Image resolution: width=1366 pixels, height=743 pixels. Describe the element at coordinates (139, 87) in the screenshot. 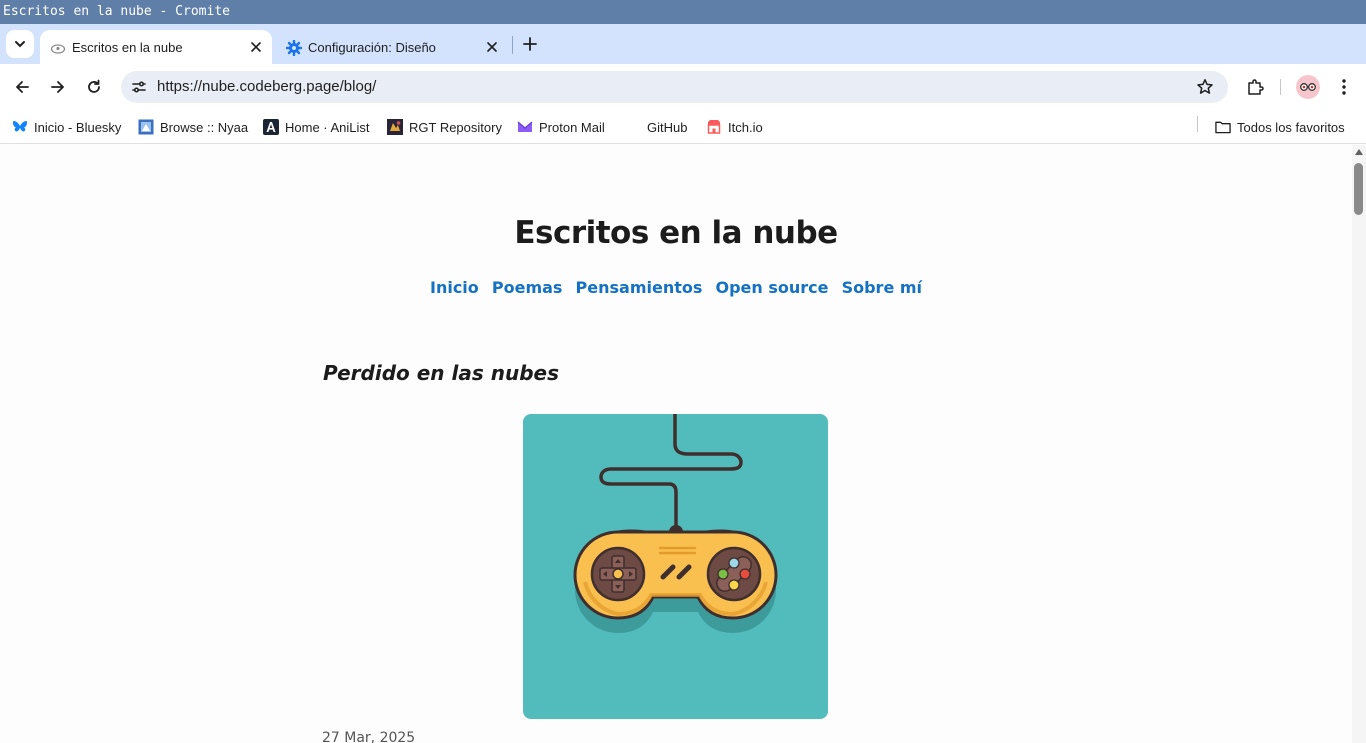

I see `site-info-icon` at that location.